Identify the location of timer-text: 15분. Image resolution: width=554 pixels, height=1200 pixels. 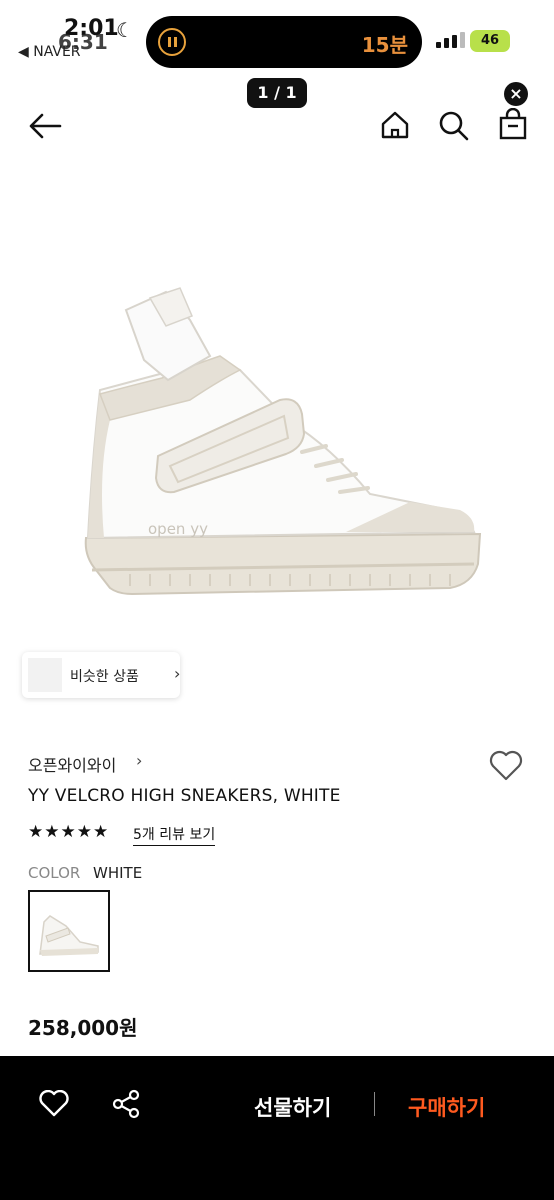
(384, 45).